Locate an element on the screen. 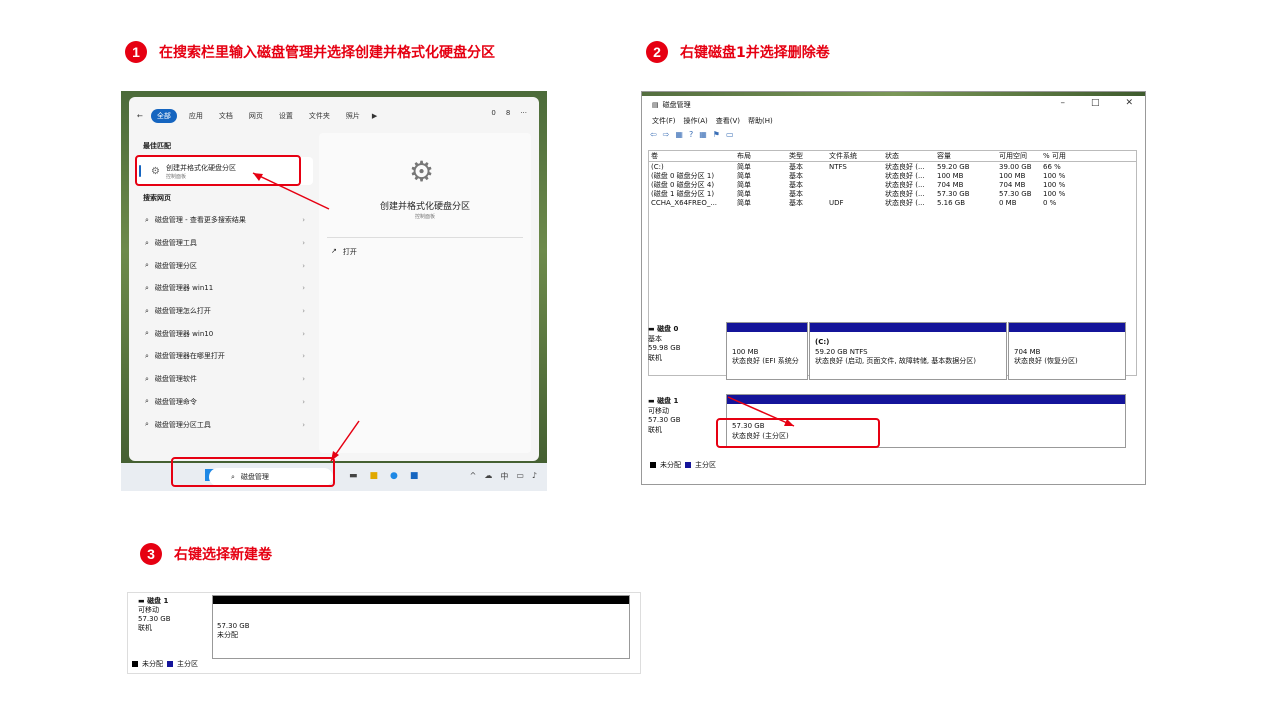  step-3-title: 3 右键选择新建卷 is located at coordinates (206, 554).